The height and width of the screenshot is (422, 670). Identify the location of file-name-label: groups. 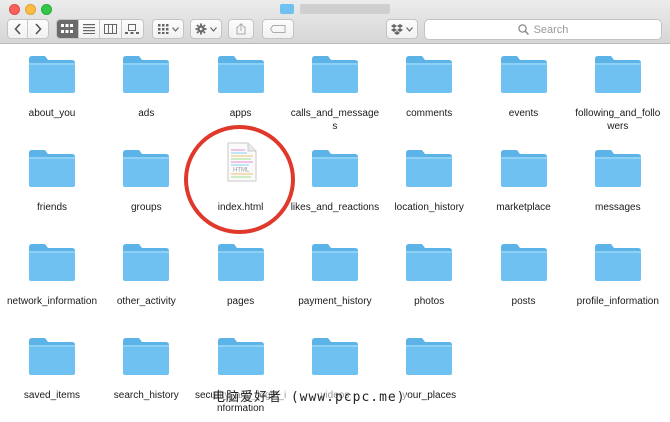
(146, 207).